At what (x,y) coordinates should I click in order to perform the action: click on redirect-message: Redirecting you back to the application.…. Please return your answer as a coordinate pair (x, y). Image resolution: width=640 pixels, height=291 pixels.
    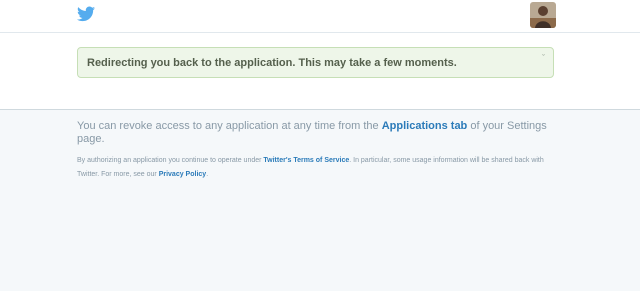
    Looking at the image, I should click on (272, 63).